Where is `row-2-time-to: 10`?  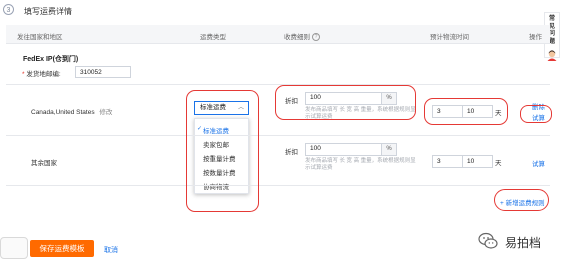 row-2-time-to: 10 is located at coordinates (477, 161).